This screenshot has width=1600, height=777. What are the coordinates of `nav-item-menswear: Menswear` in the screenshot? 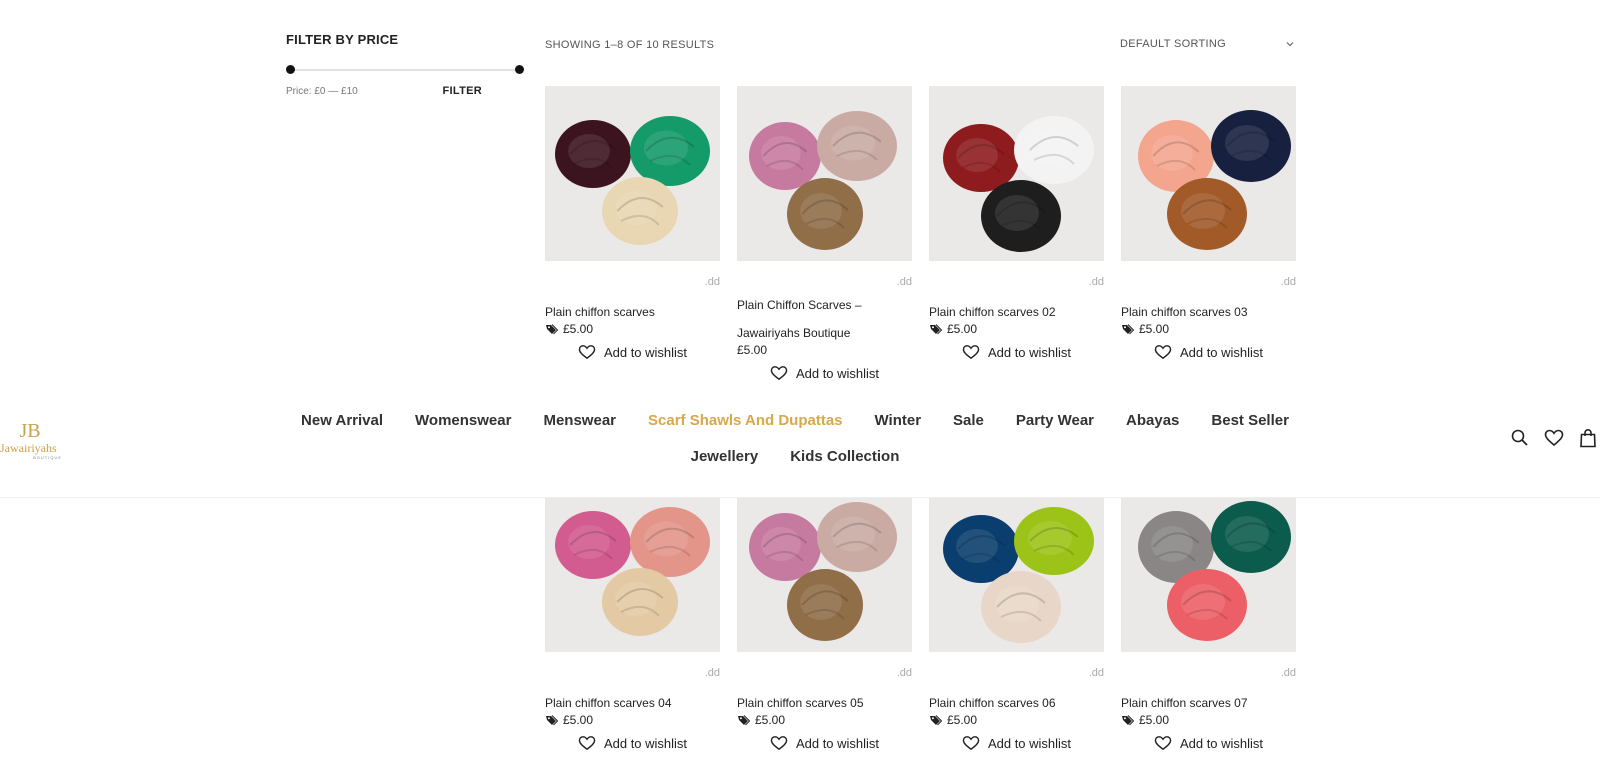 It's located at (579, 421).